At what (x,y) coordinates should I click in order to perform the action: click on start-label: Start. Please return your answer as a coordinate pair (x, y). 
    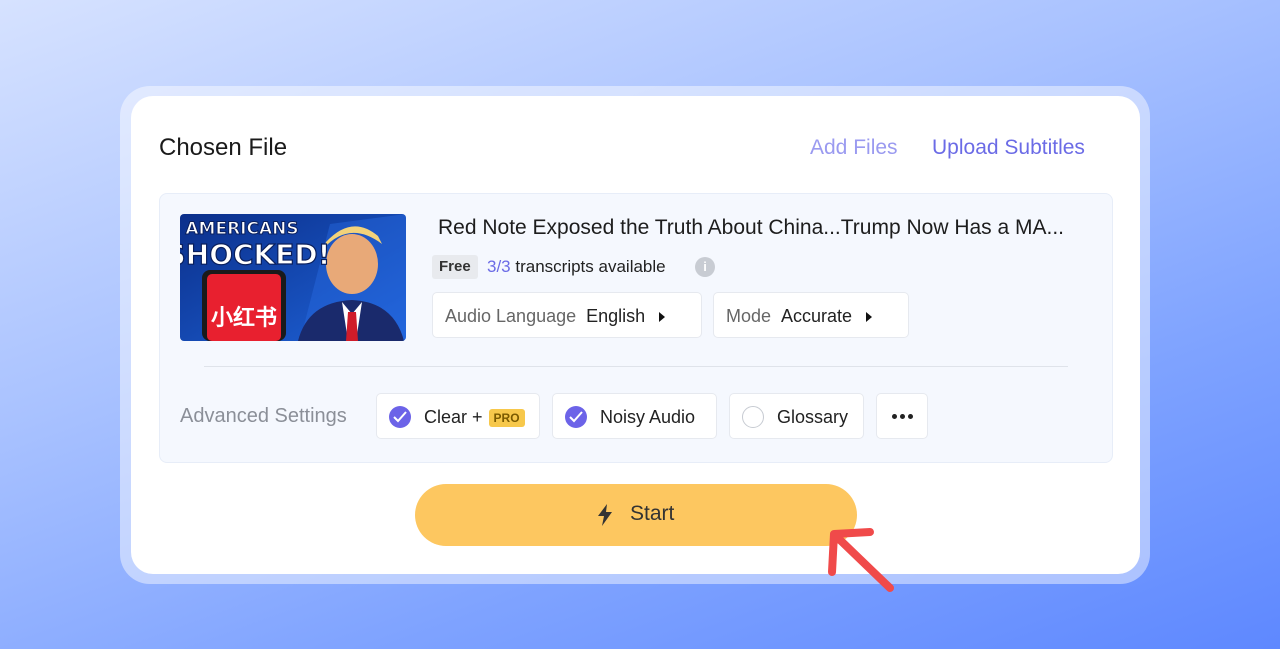
    Looking at the image, I should click on (652, 513).